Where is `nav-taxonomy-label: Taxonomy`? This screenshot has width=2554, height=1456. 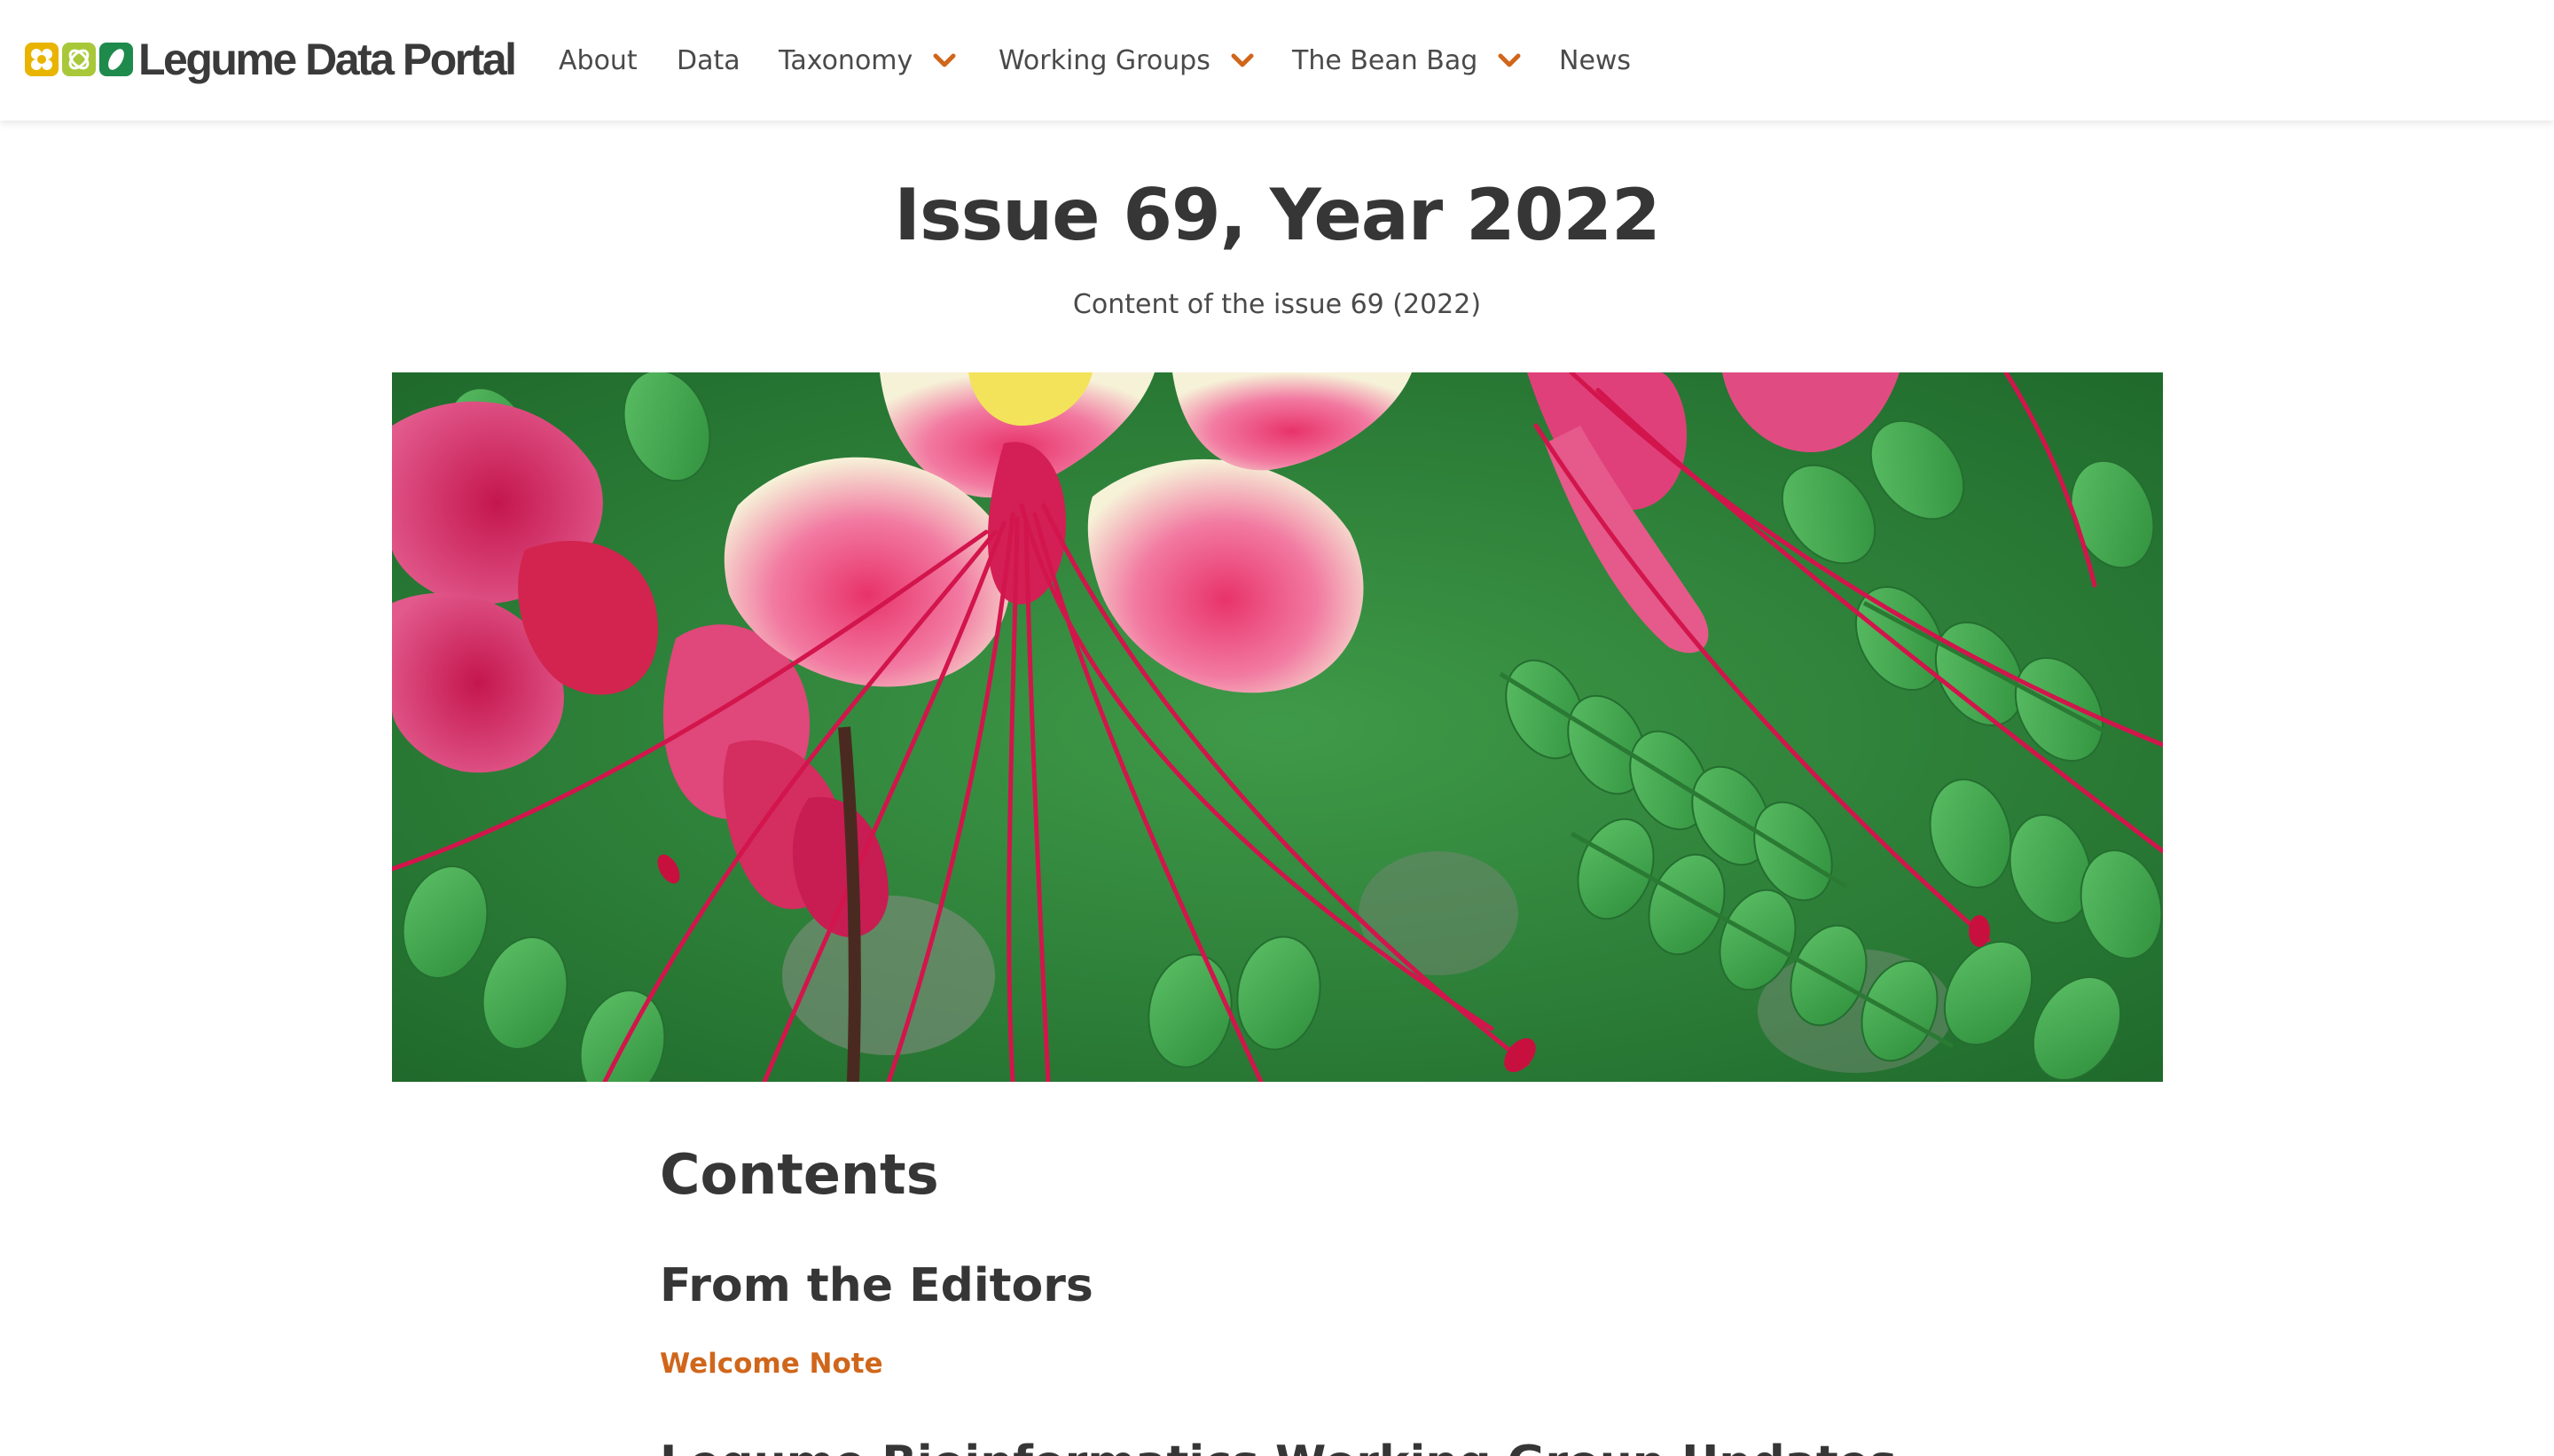
nav-taxonomy-label: Taxonomy is located at coordinates (846, 60).